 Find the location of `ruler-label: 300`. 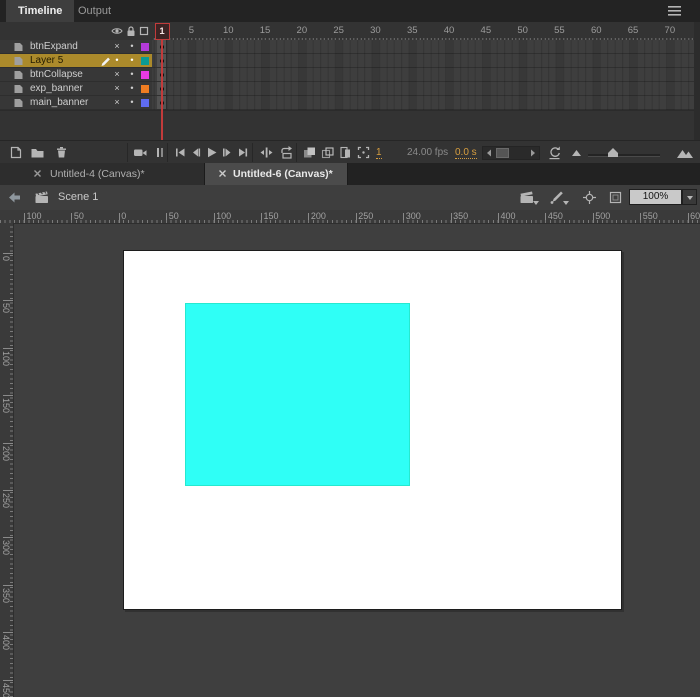

ruler-label: 300 is located at coordinates (6, 548).